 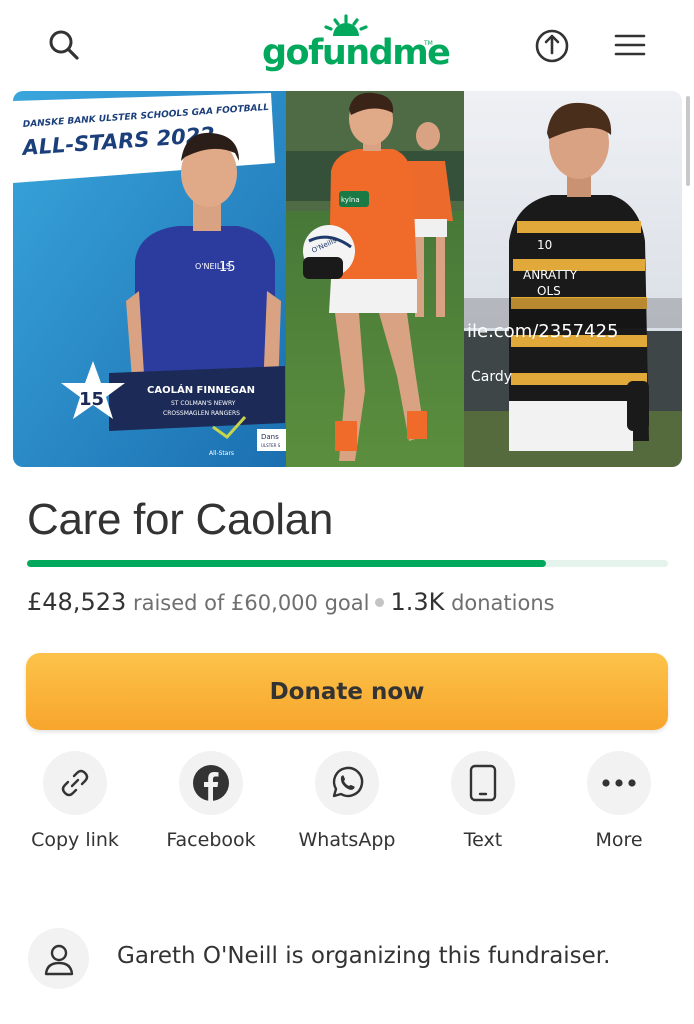 I want to click on jersey-number: 15, so click(x=227, y=267).